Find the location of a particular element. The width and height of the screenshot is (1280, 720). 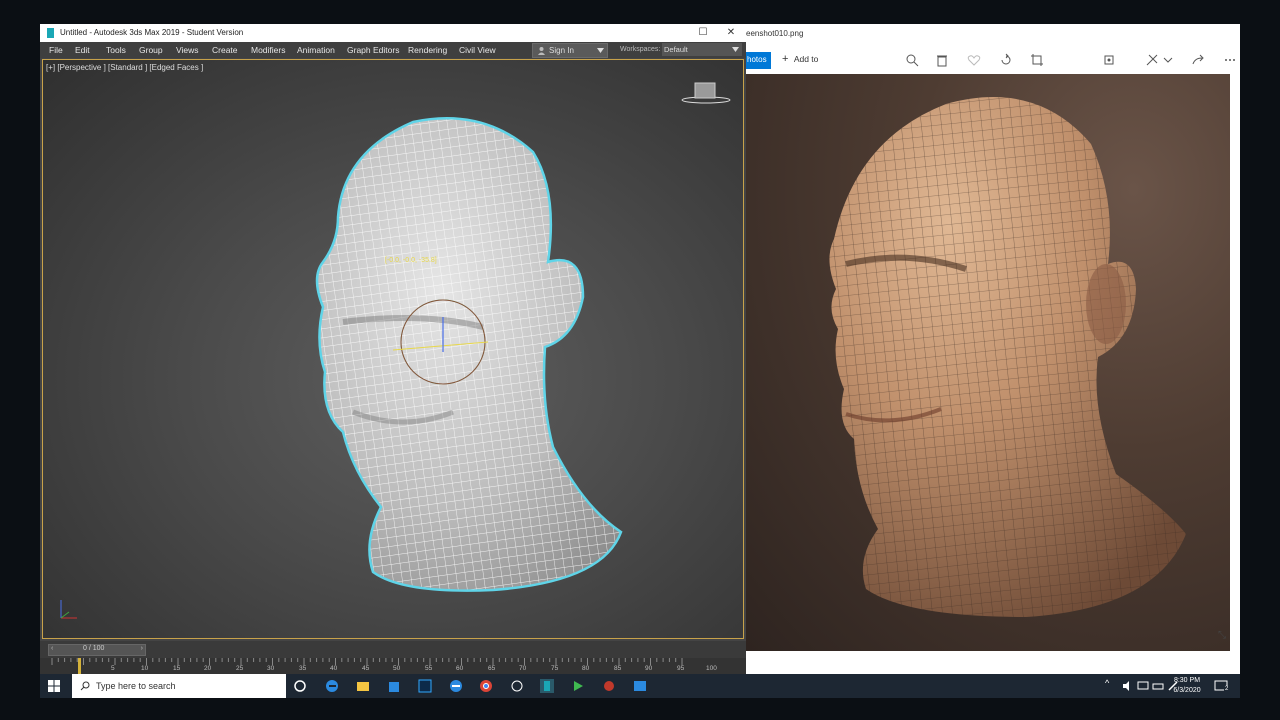

chevron-right-icon: › is located at coordinates (142, 648).